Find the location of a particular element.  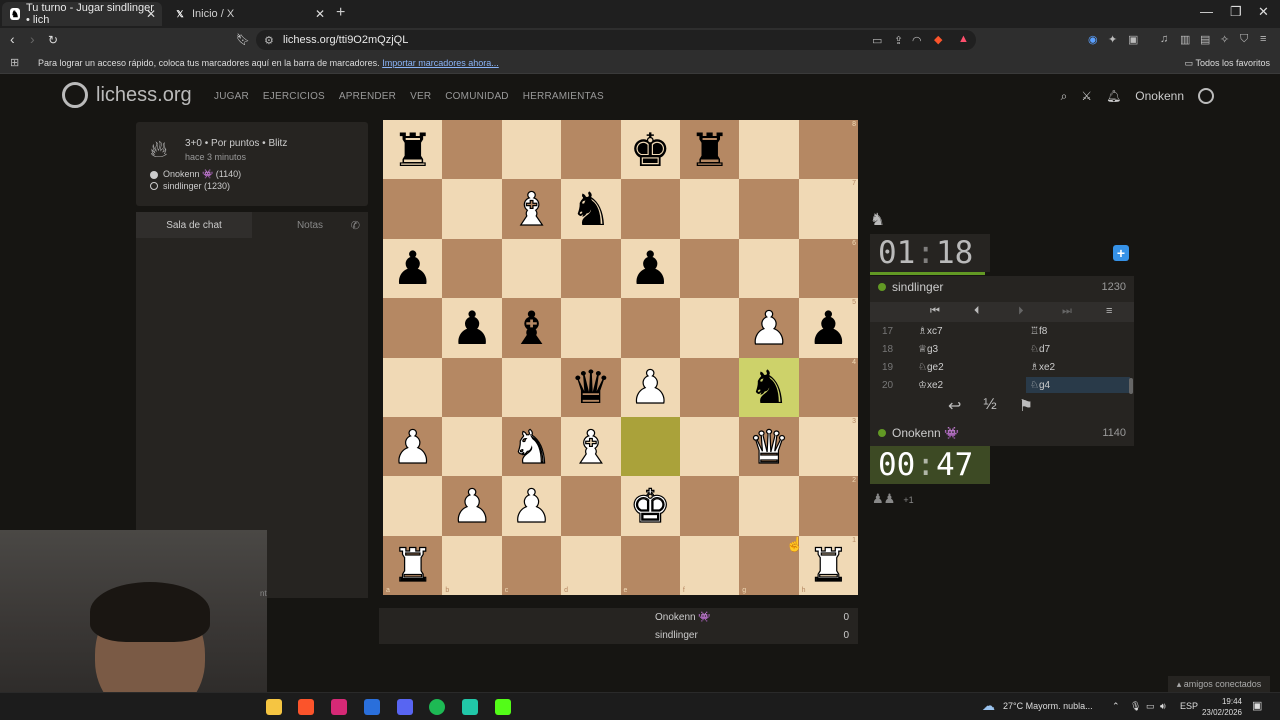

square-c4 is located at coordinates (531, 387).